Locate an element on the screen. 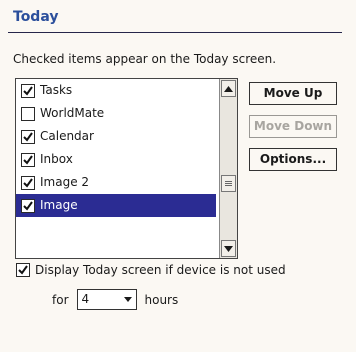 This screenshot has height=352, width=356. triangle-up-icon is located at coordinates (228, 88).